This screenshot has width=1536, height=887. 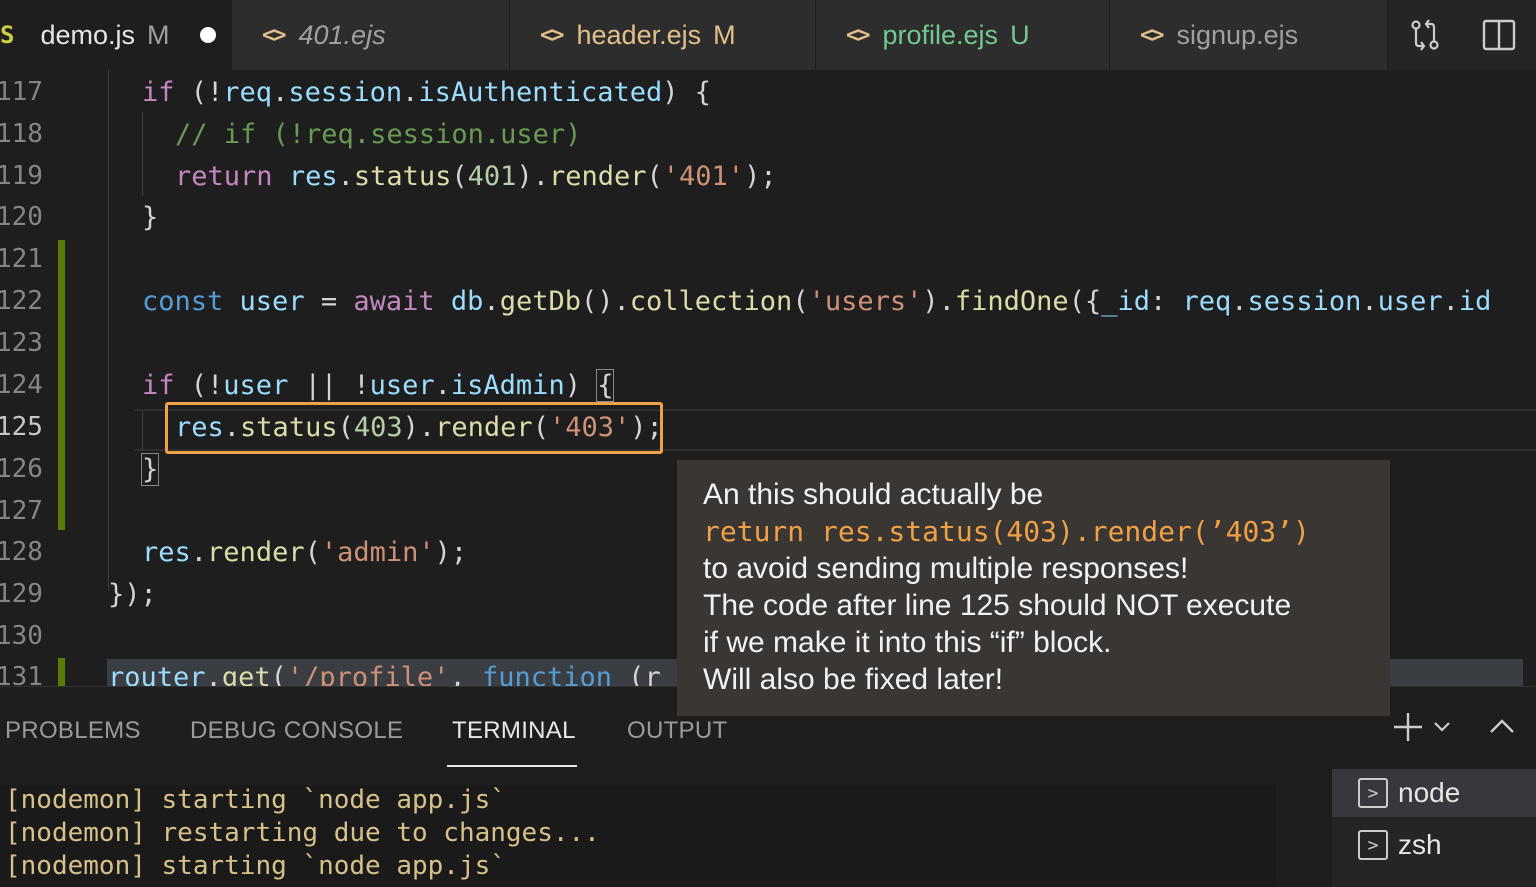 I want to click on terminal-item-node: > node, so click(x=1434, y=793).